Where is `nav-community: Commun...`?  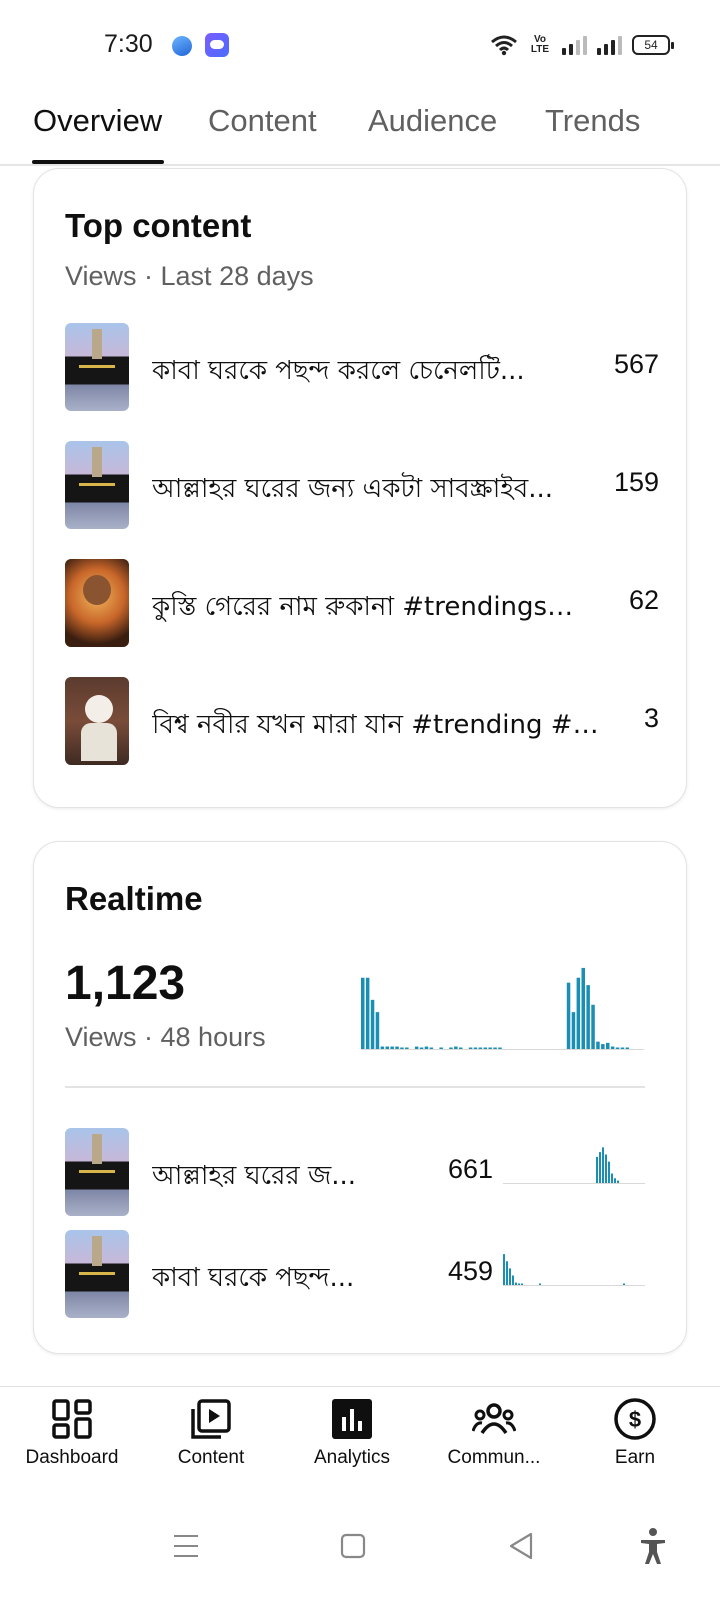
nav-community: Commun... is located at coordinates (494, 1433).